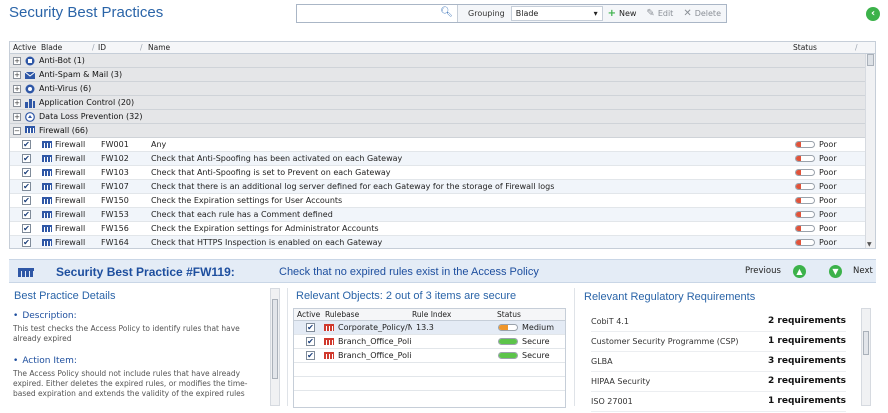 The height and width of the screenshot is (413, 888). I want to click on group-label: Application Control (20), so click(87, 102).